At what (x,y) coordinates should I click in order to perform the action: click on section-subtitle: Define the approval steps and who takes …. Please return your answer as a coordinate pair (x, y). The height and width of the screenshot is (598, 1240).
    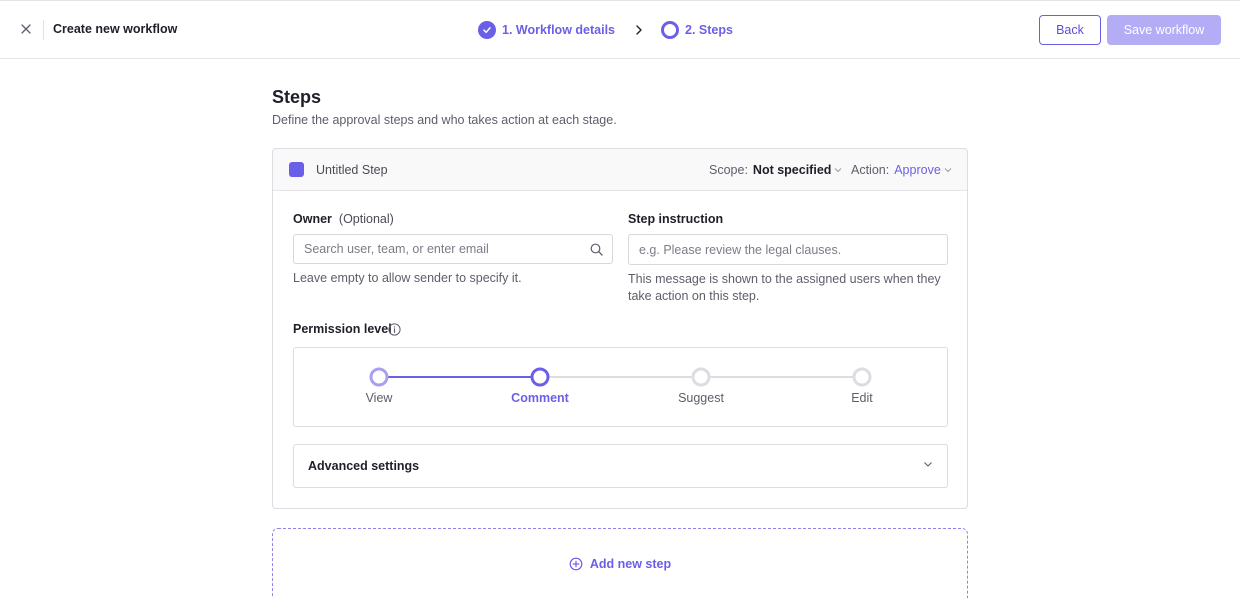
    Looking at the image, I should click on (444, 120).